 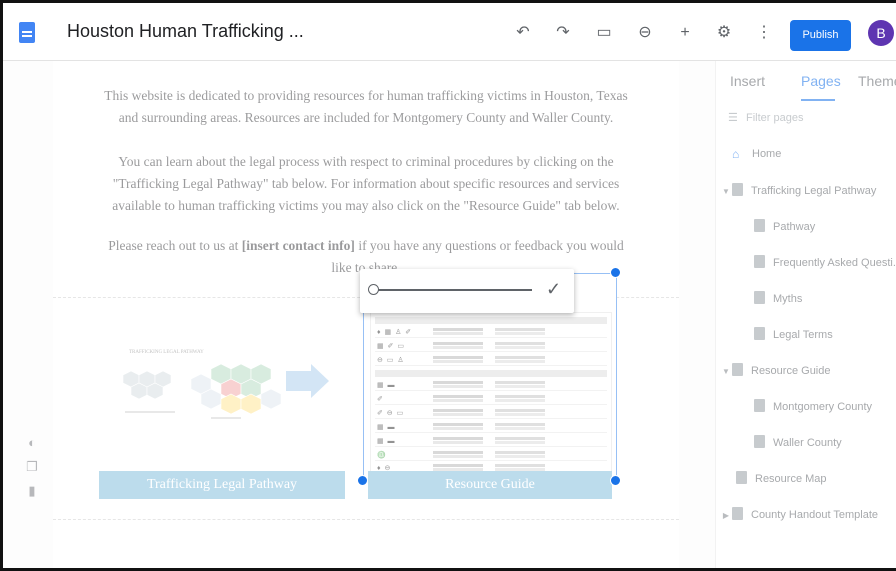 I want to click on active-tab-indicator, so click(x=818, y=100).